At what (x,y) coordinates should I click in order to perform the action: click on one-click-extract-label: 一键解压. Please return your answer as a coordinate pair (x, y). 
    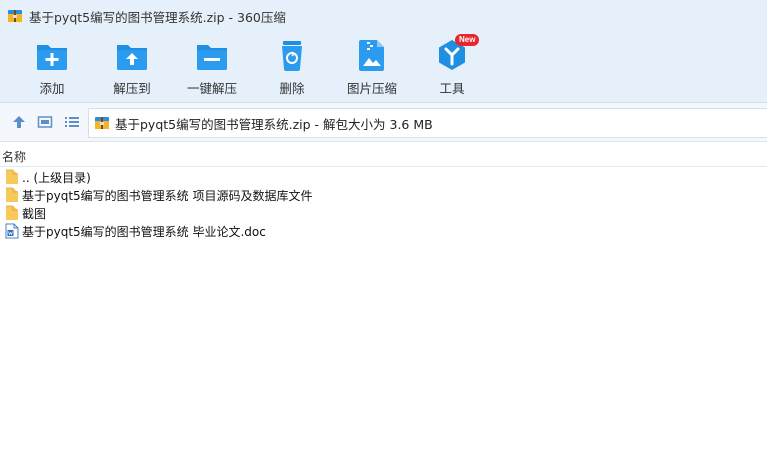
    Looking at the image, I should click on (211, 88).